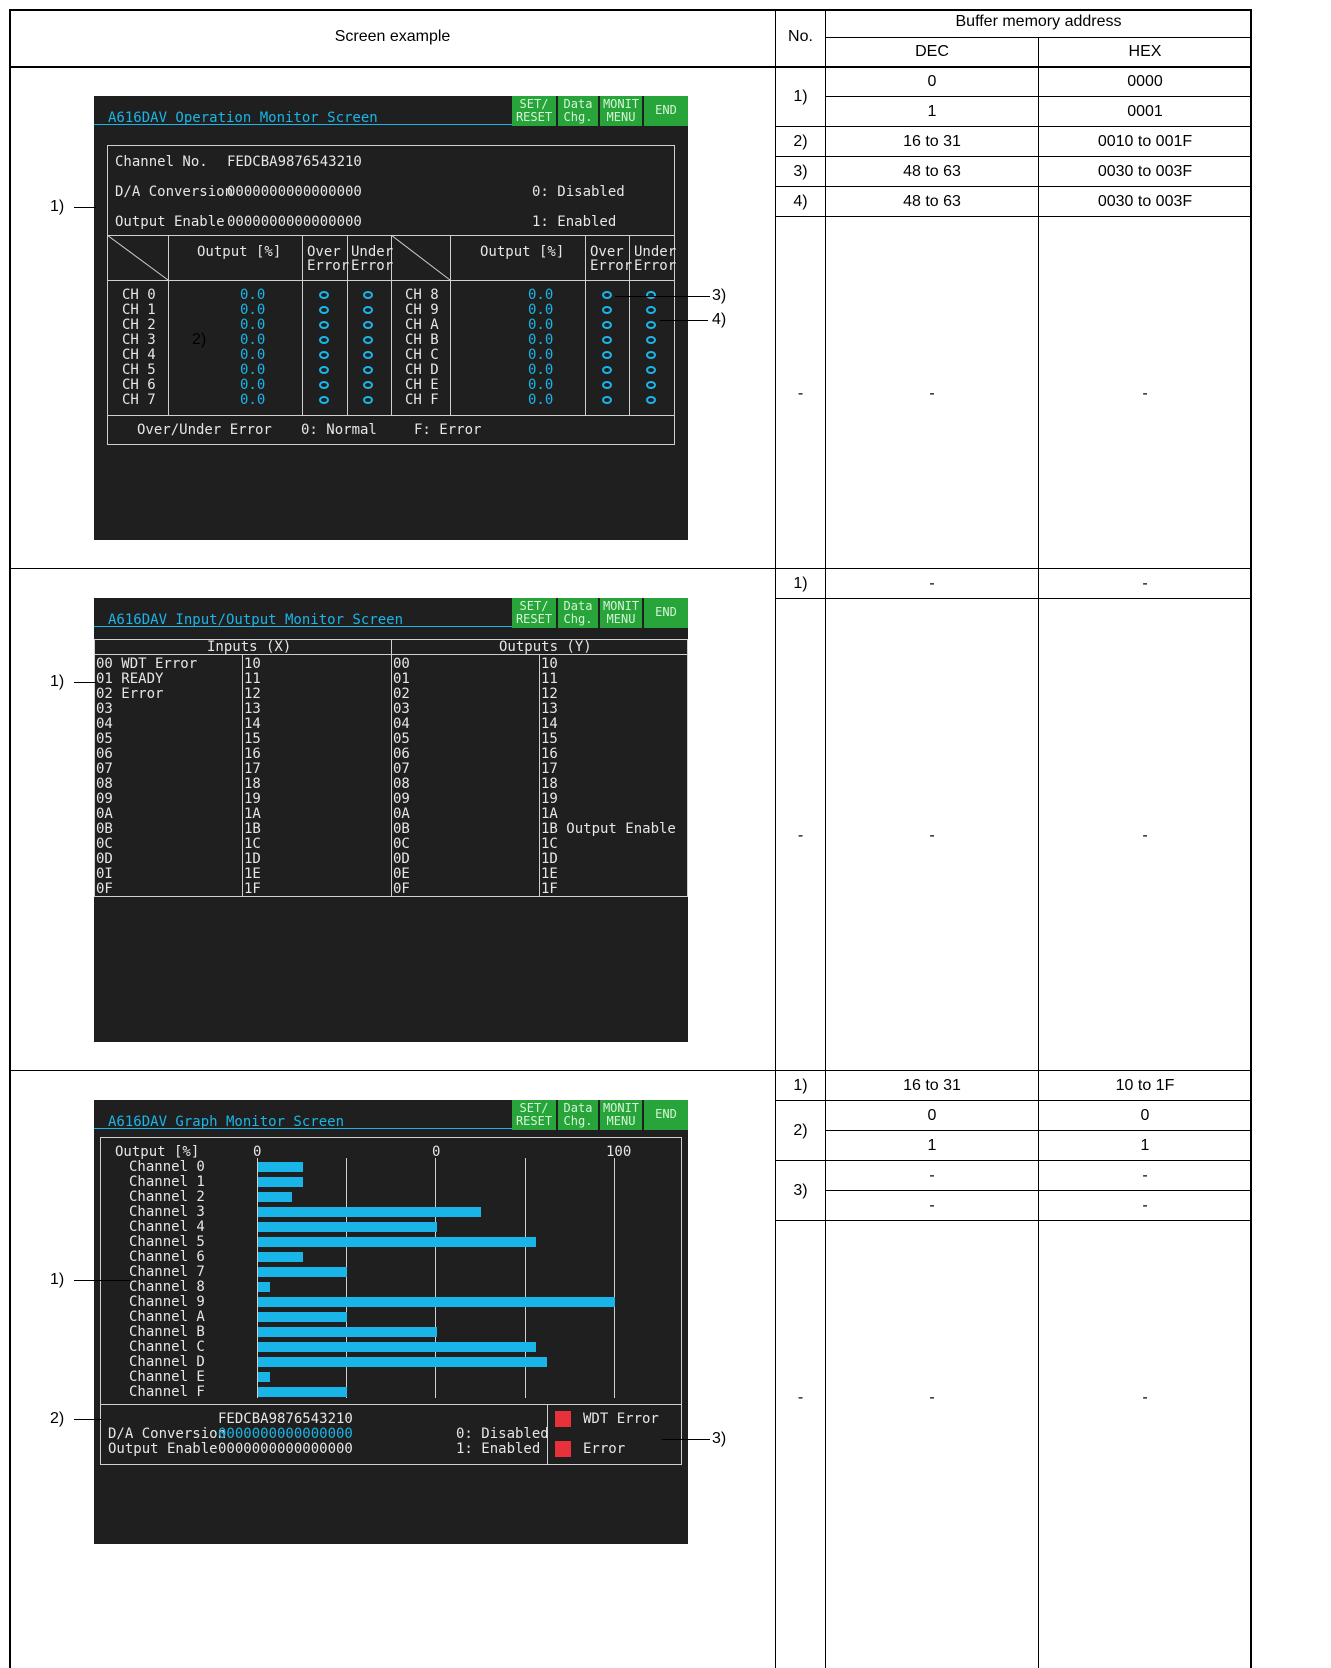 The width and height of the screenshot is (1331, 1668). Describe the element at coordinates (139, 295) in the screenshot. I see `channel-label: CH 0` at that location.